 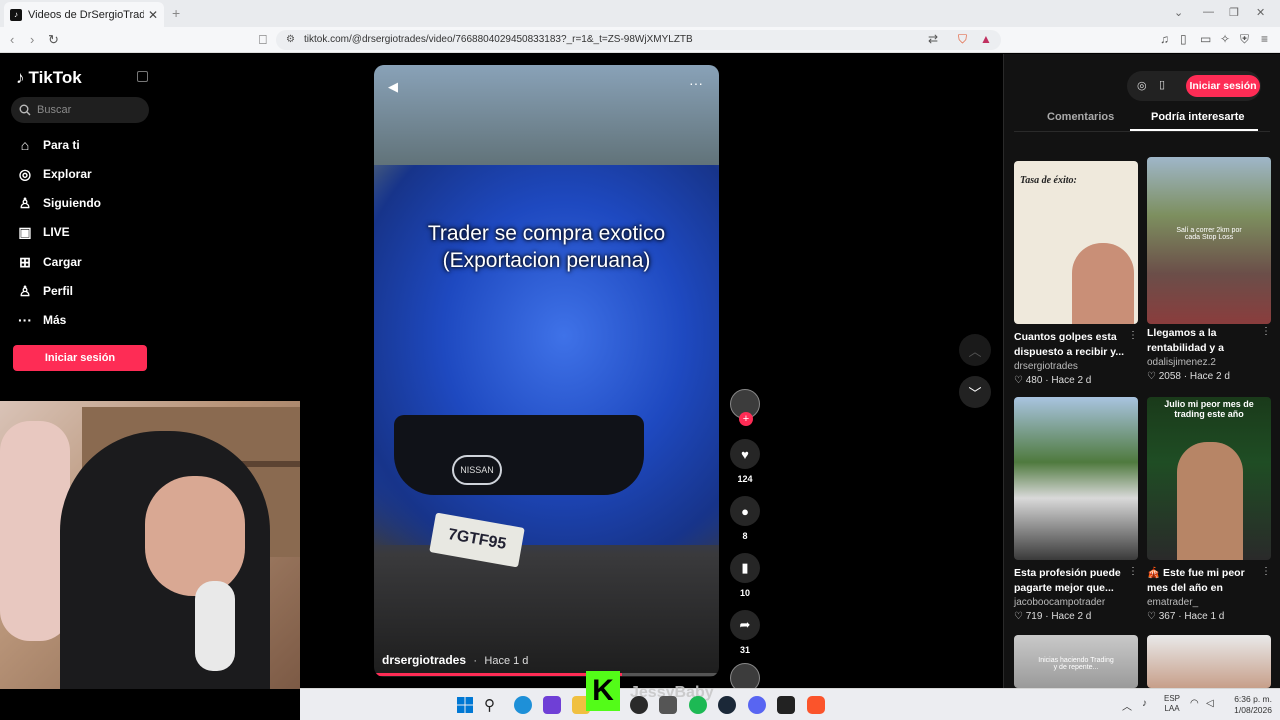 I want to click on next-video-button: ﹀, so click(x=975, y=392).